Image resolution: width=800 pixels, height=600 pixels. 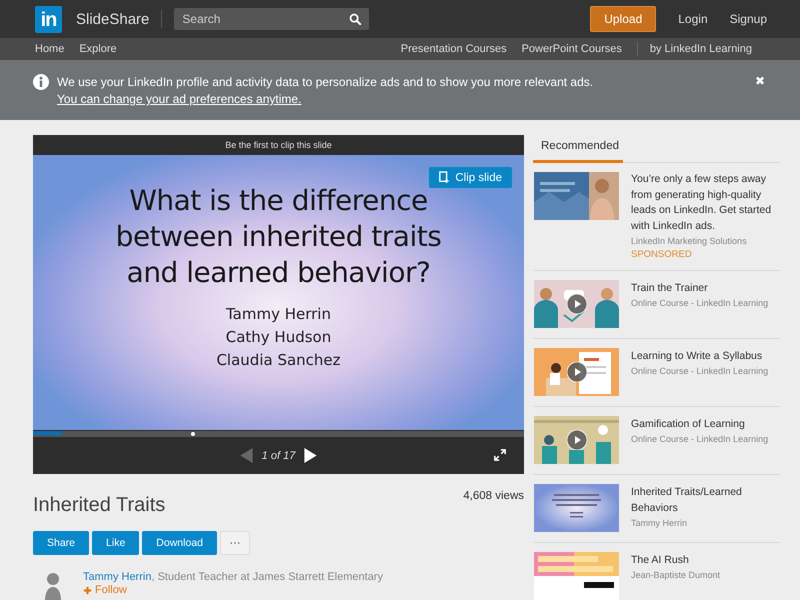 What do you see at coordinates (705, 356) in the screenshot?
I see `item-title: Learning to Write a Syllabus` at bounding box center [705, 356].